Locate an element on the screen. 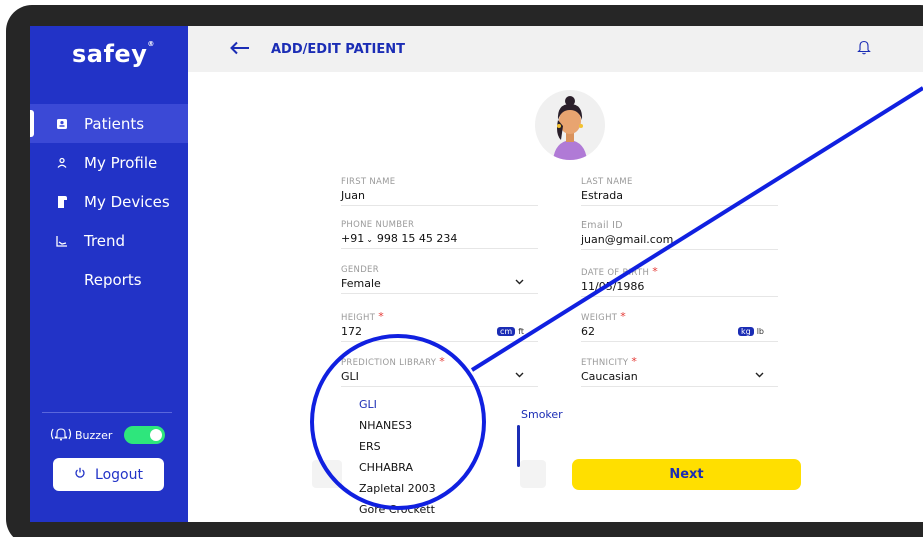 Image resolution: width=923 pixels, height=537 pixels. chart-icon is located at coordinates (62, 241).